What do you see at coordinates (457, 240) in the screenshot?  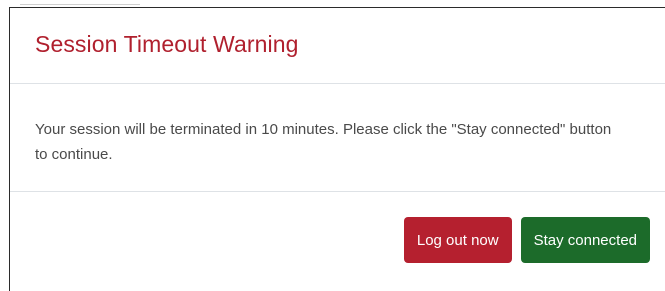 I see `log-out-now-button: Log out now` at bounding box center [457, 240].